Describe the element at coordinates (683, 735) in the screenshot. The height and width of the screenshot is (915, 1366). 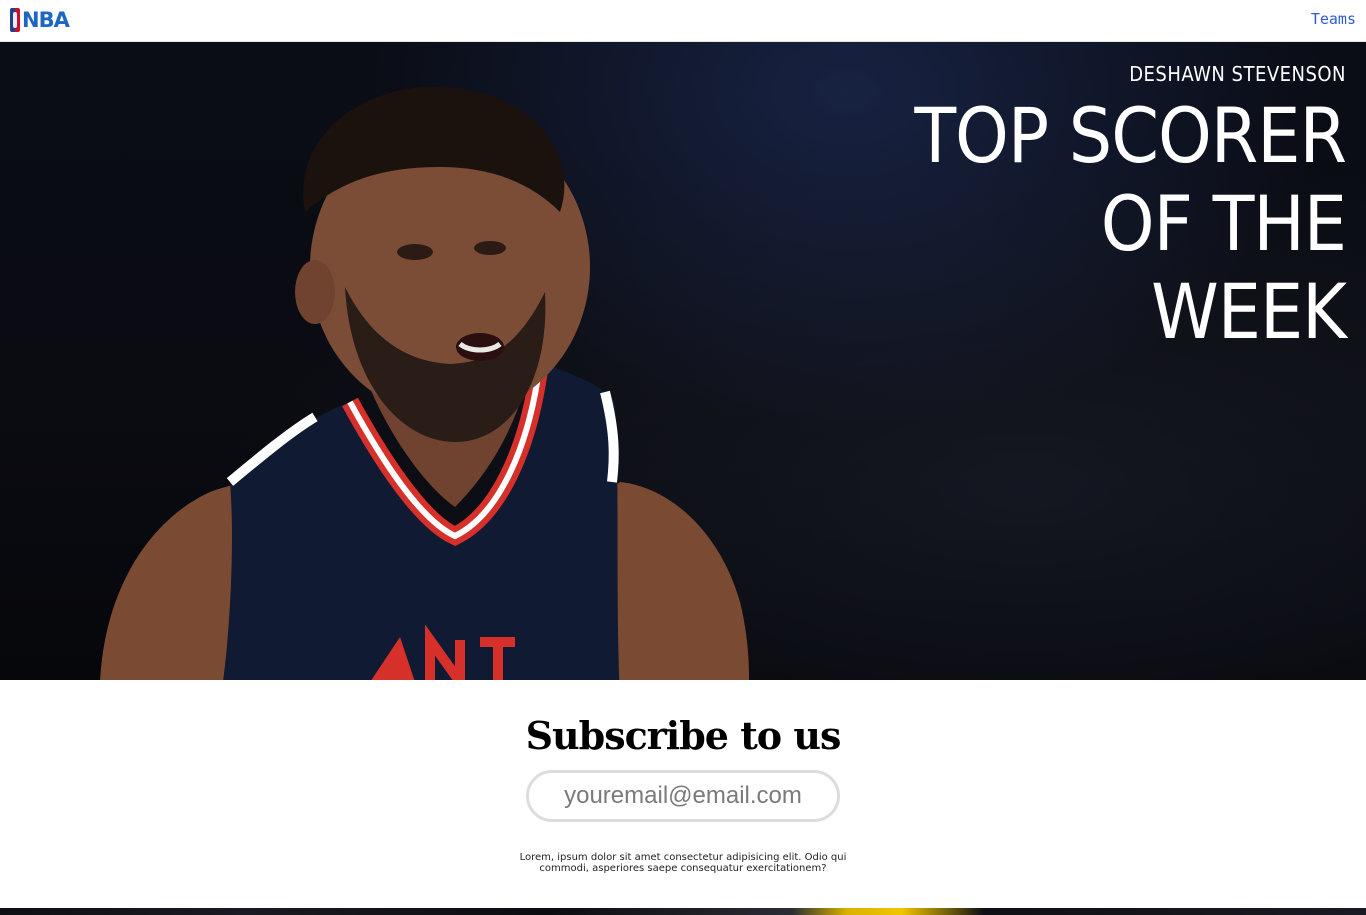
I see `subscribe-heading: Subscribe to us` at that location.